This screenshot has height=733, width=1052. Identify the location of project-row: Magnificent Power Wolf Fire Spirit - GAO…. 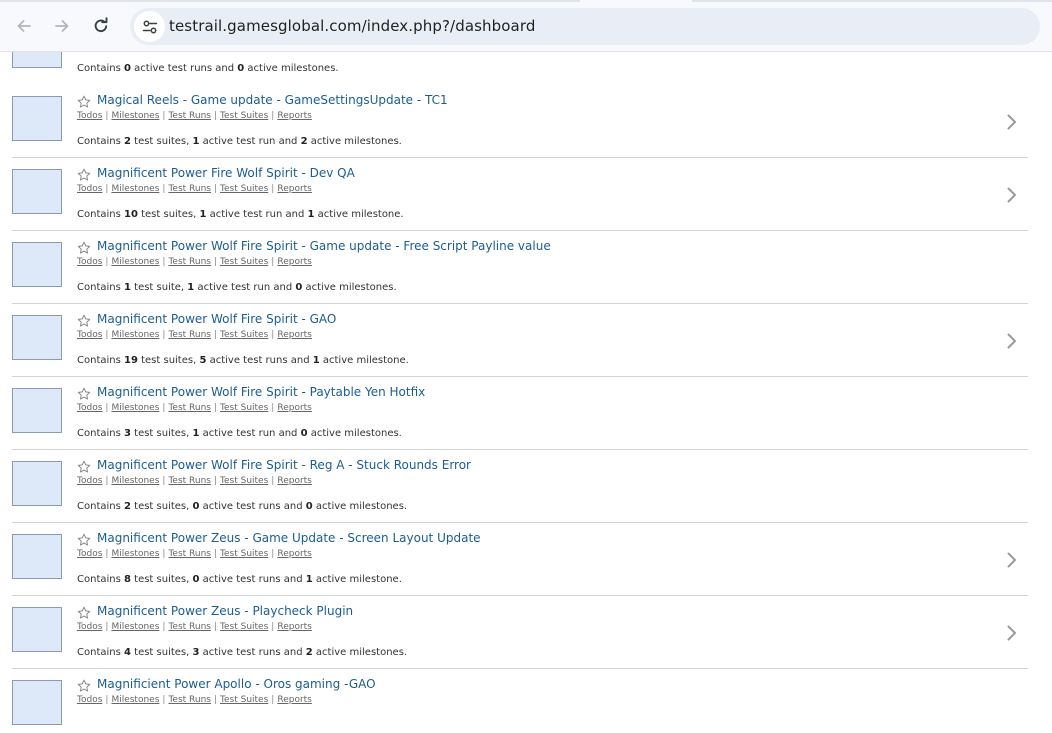
(526, 340).